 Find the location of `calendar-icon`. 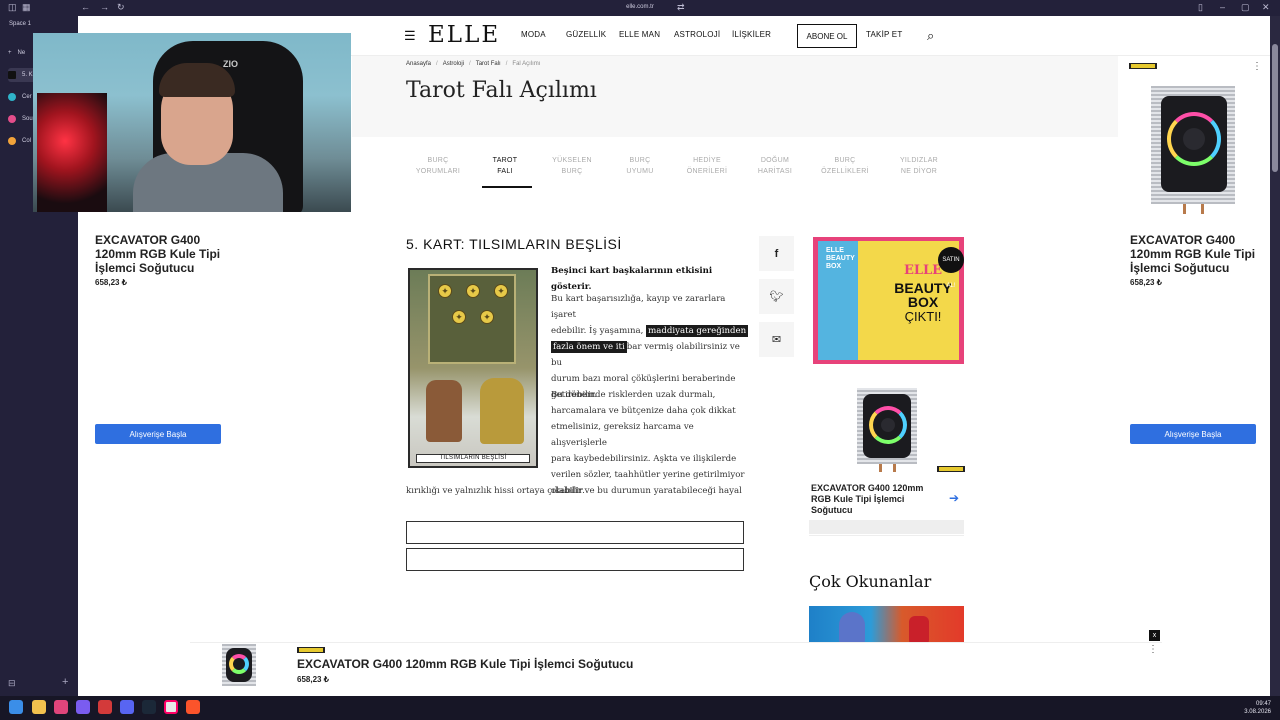

calendar-icon is located at coordinates (105, 707).